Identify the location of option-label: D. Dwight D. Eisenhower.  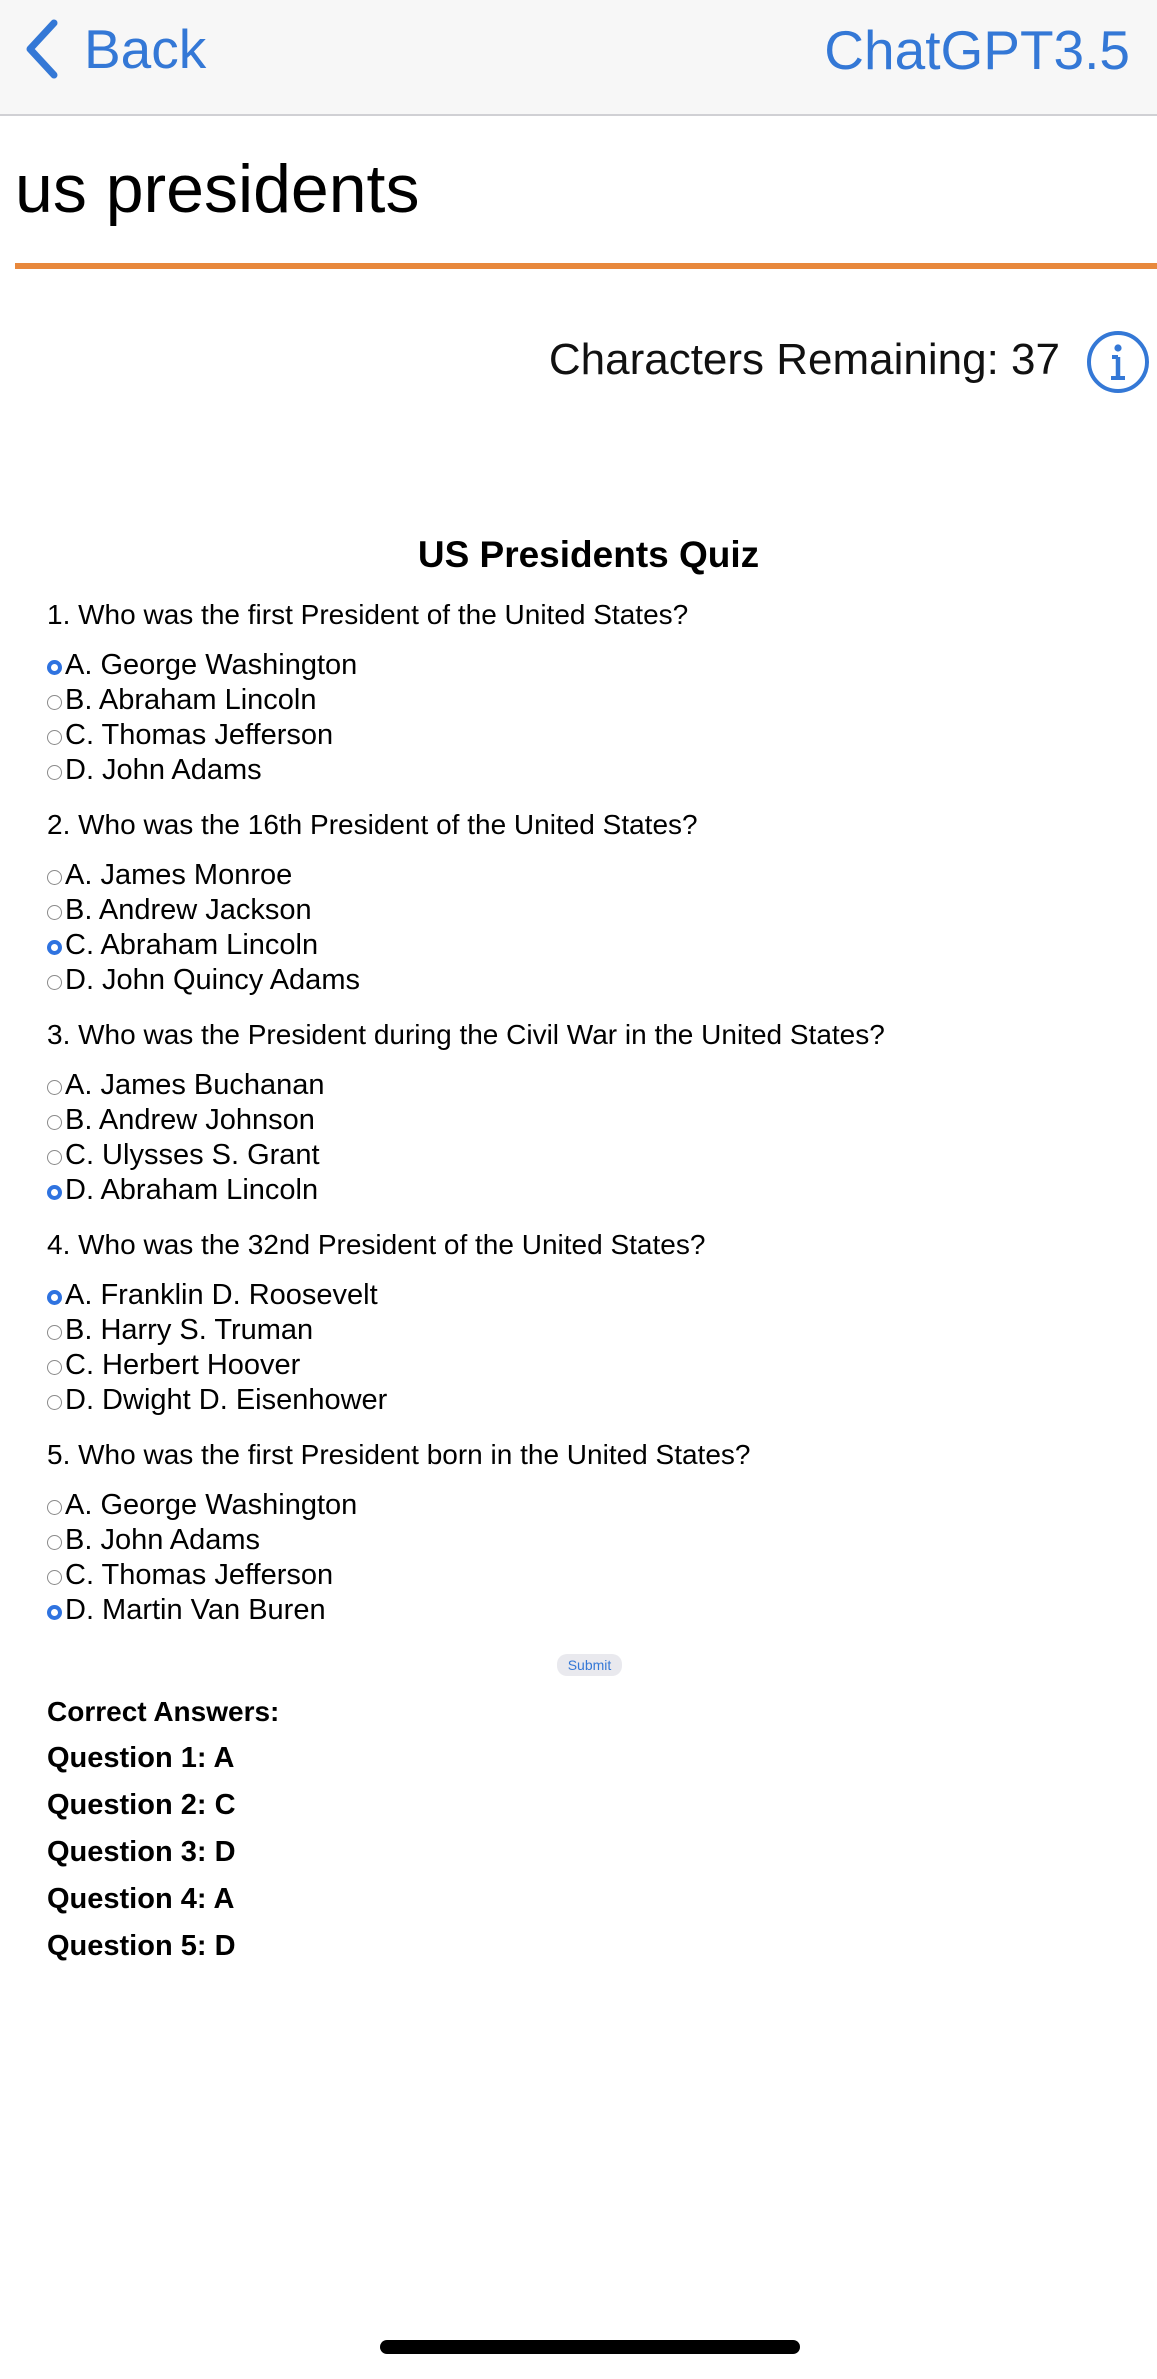
(226, 1400).